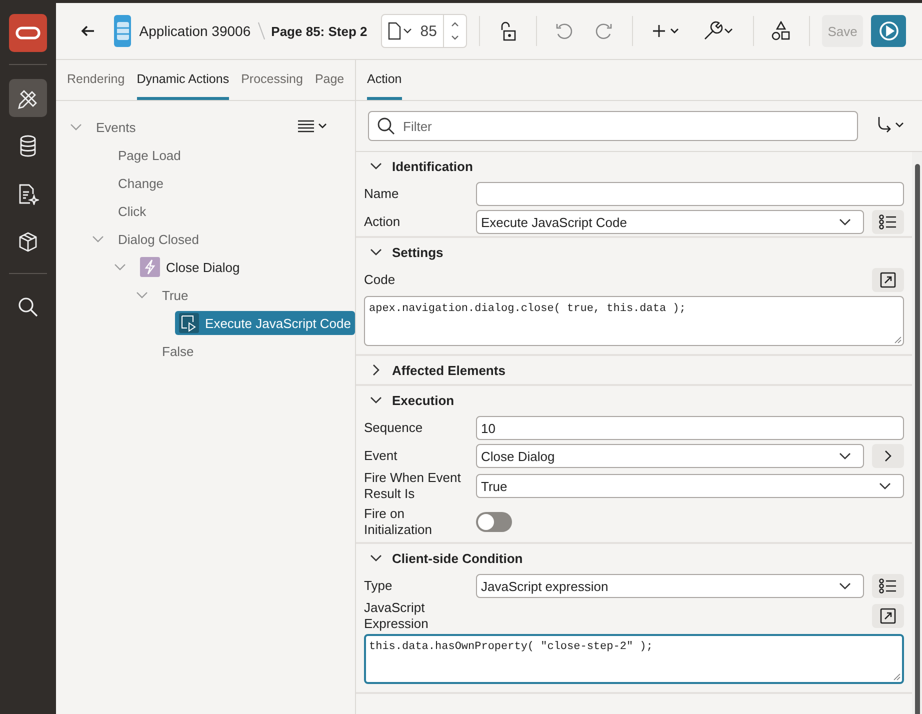 This screenshot has width=922, height=714. Describe the element at coordinates (28, 242) in the screenshot. I see `cube-icon` at that location.